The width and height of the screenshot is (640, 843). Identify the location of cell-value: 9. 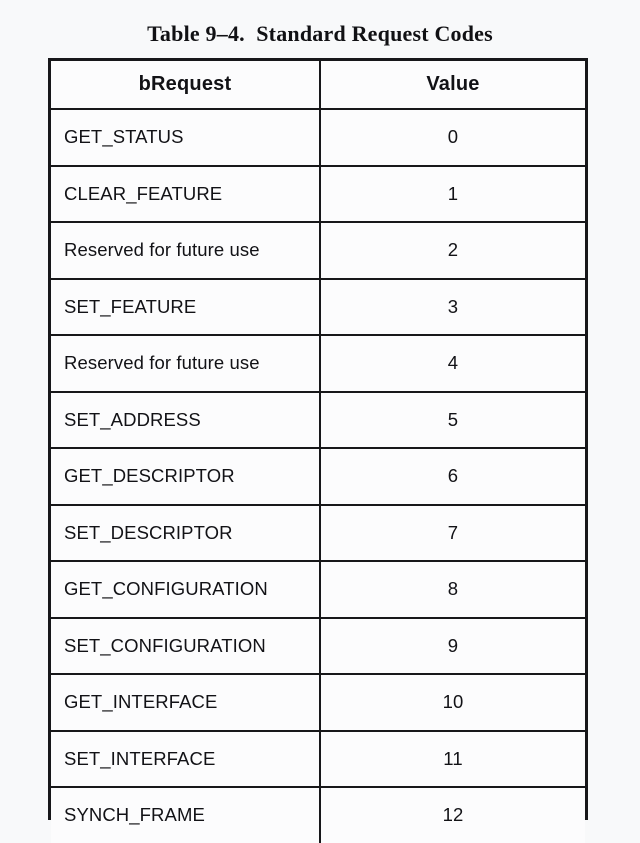
(452, 646).